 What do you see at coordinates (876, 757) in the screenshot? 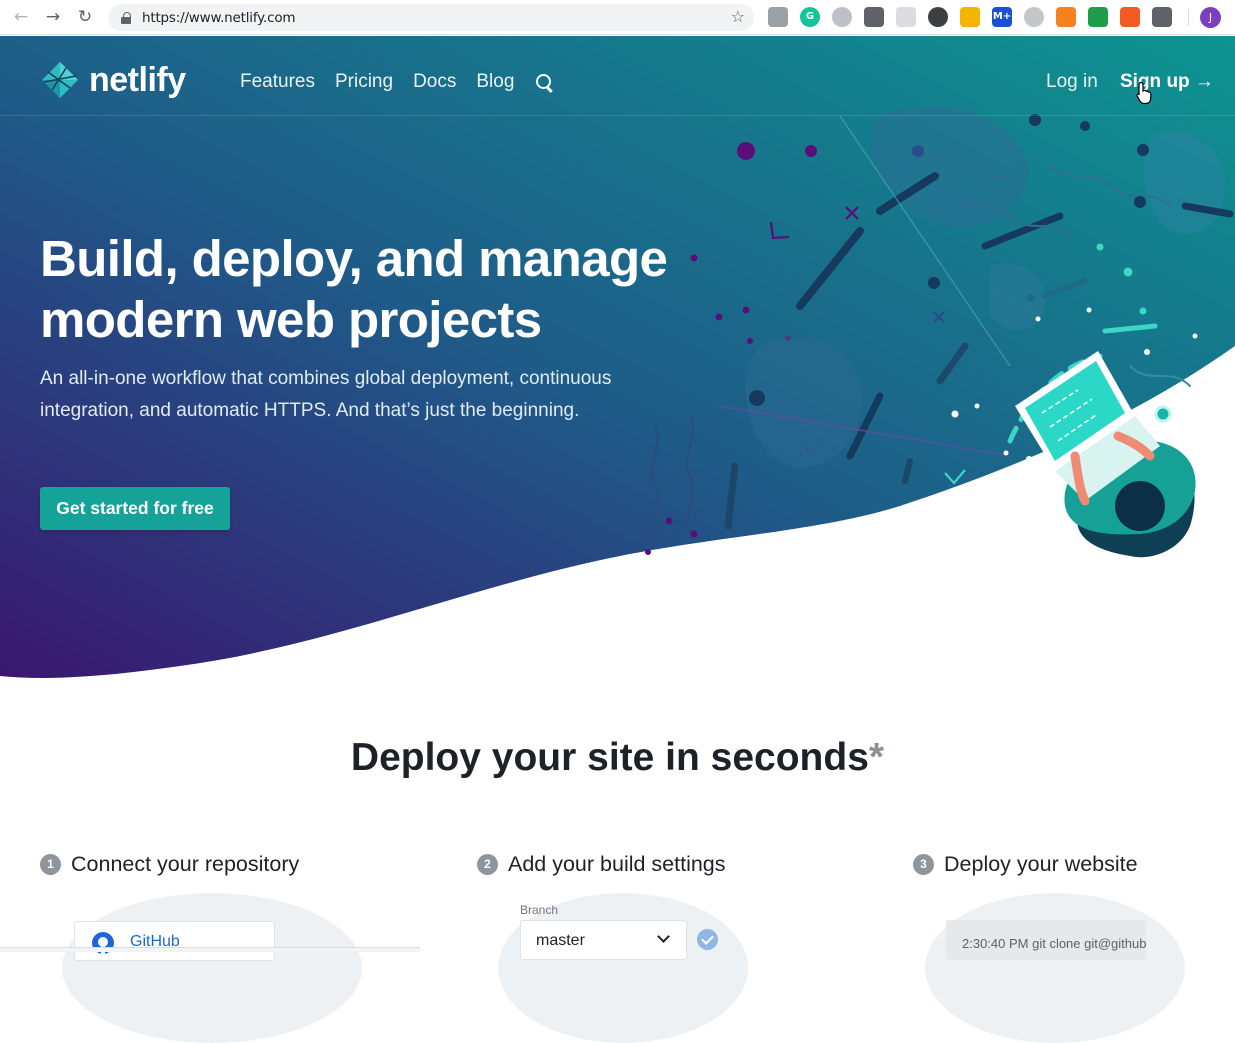
I see `footnote-asterisk: *` at bounding box center [876, 757].